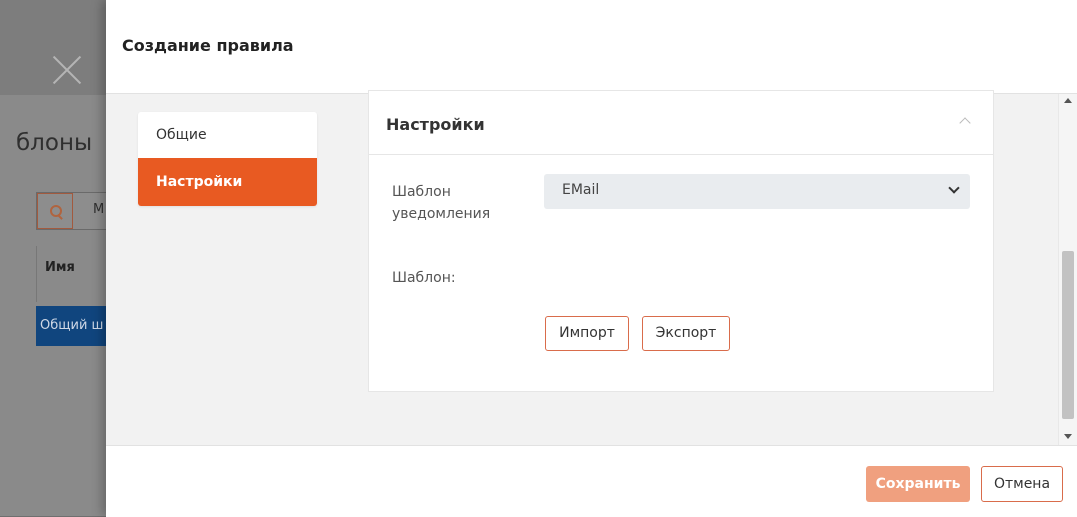 The height and width of the screenshot is (517, 1077). What do you see at coordinates (441, 203) in the screenshot?
I see `notification-template-label: Шаблон уведомления` at bounding box center [441, 203].